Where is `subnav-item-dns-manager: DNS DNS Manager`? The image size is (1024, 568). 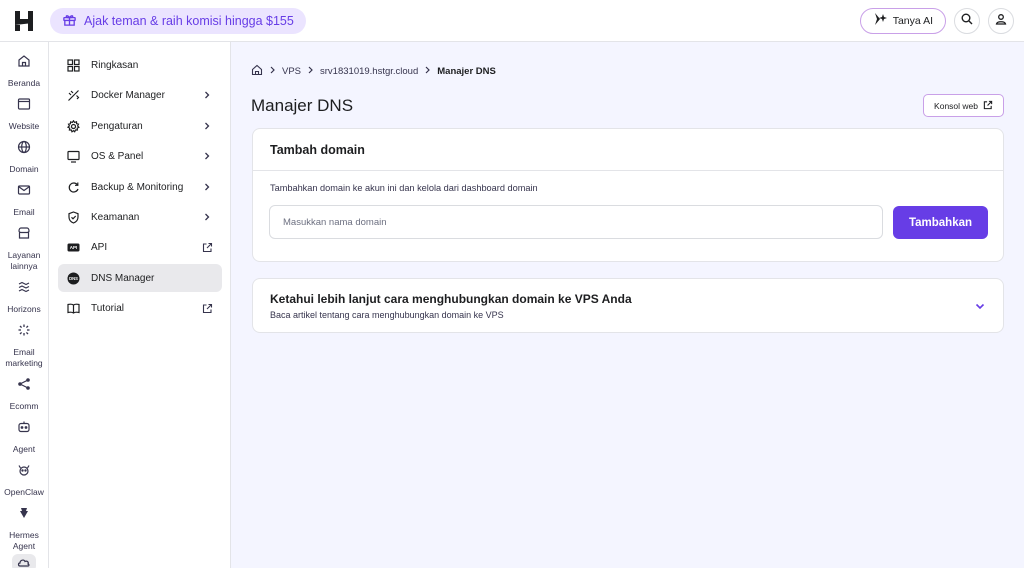
subnav-item-dns-manager: DNS DNS Manager is located at coordinates (140, 278).